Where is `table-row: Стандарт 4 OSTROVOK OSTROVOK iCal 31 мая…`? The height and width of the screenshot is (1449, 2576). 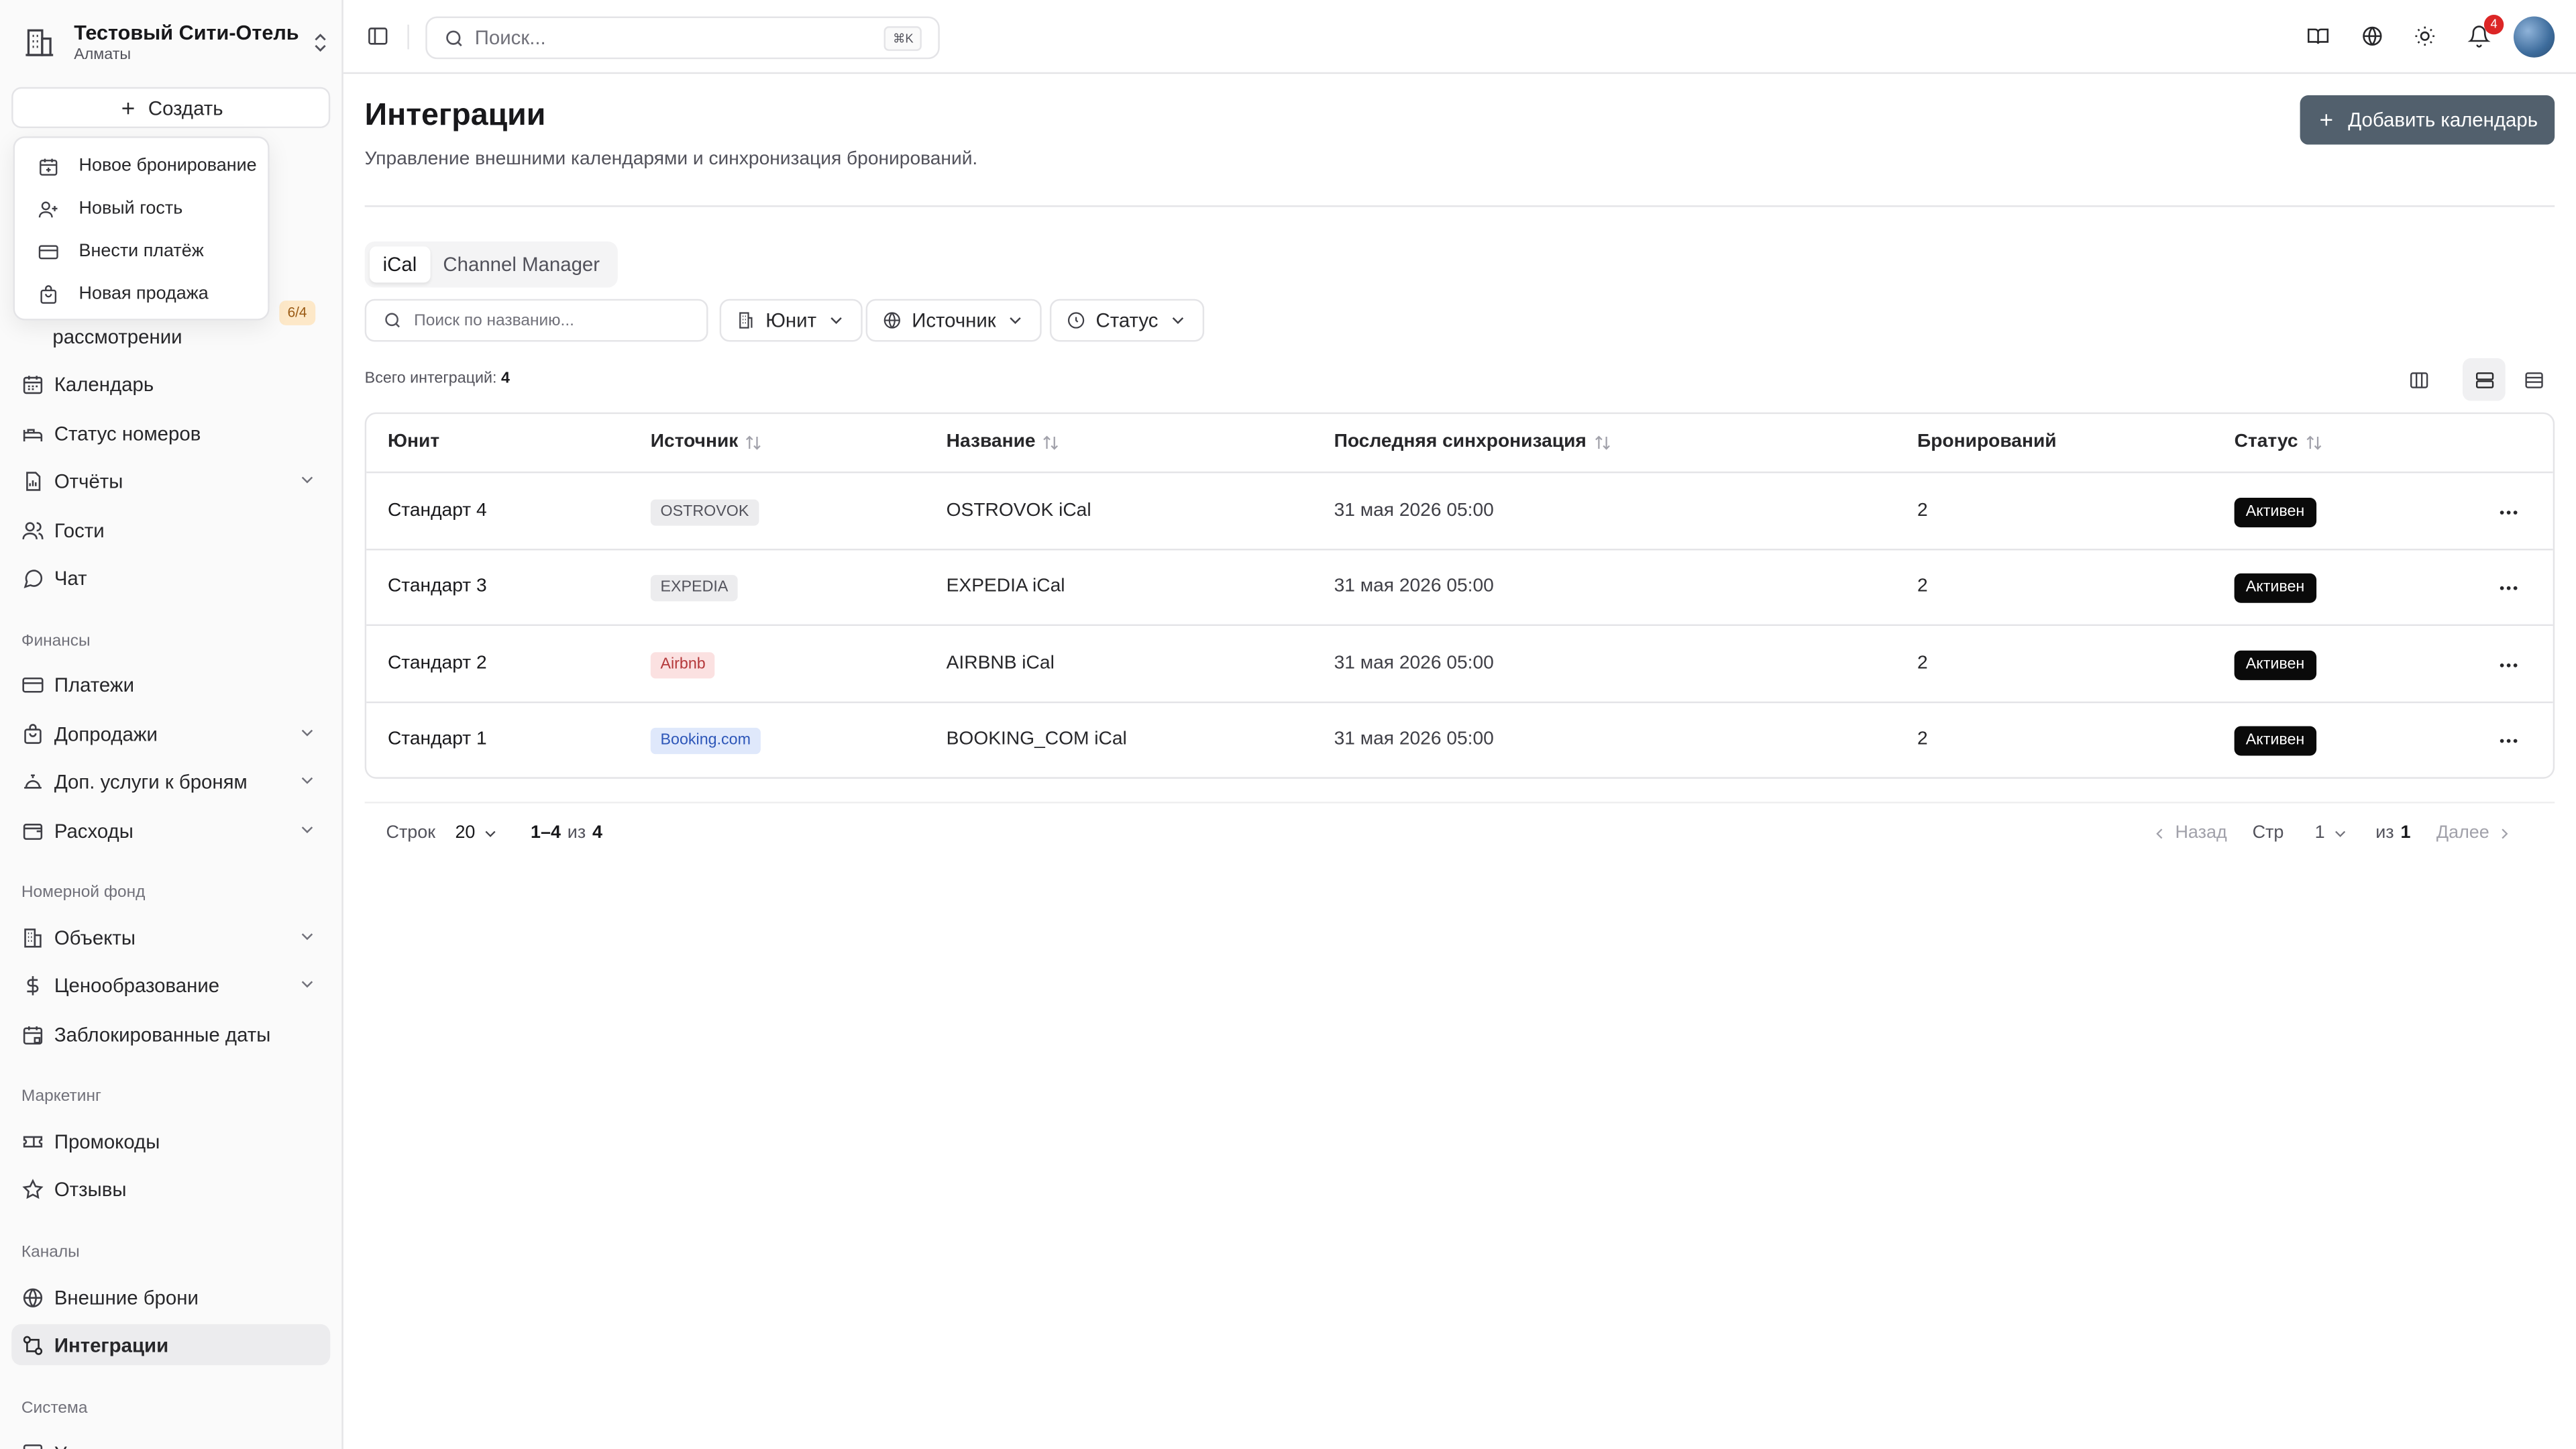
table-row: Стандарт 4 OSTROVOK OSTROVOK iCal 31 мая… is located at coordinates (1459, 513).